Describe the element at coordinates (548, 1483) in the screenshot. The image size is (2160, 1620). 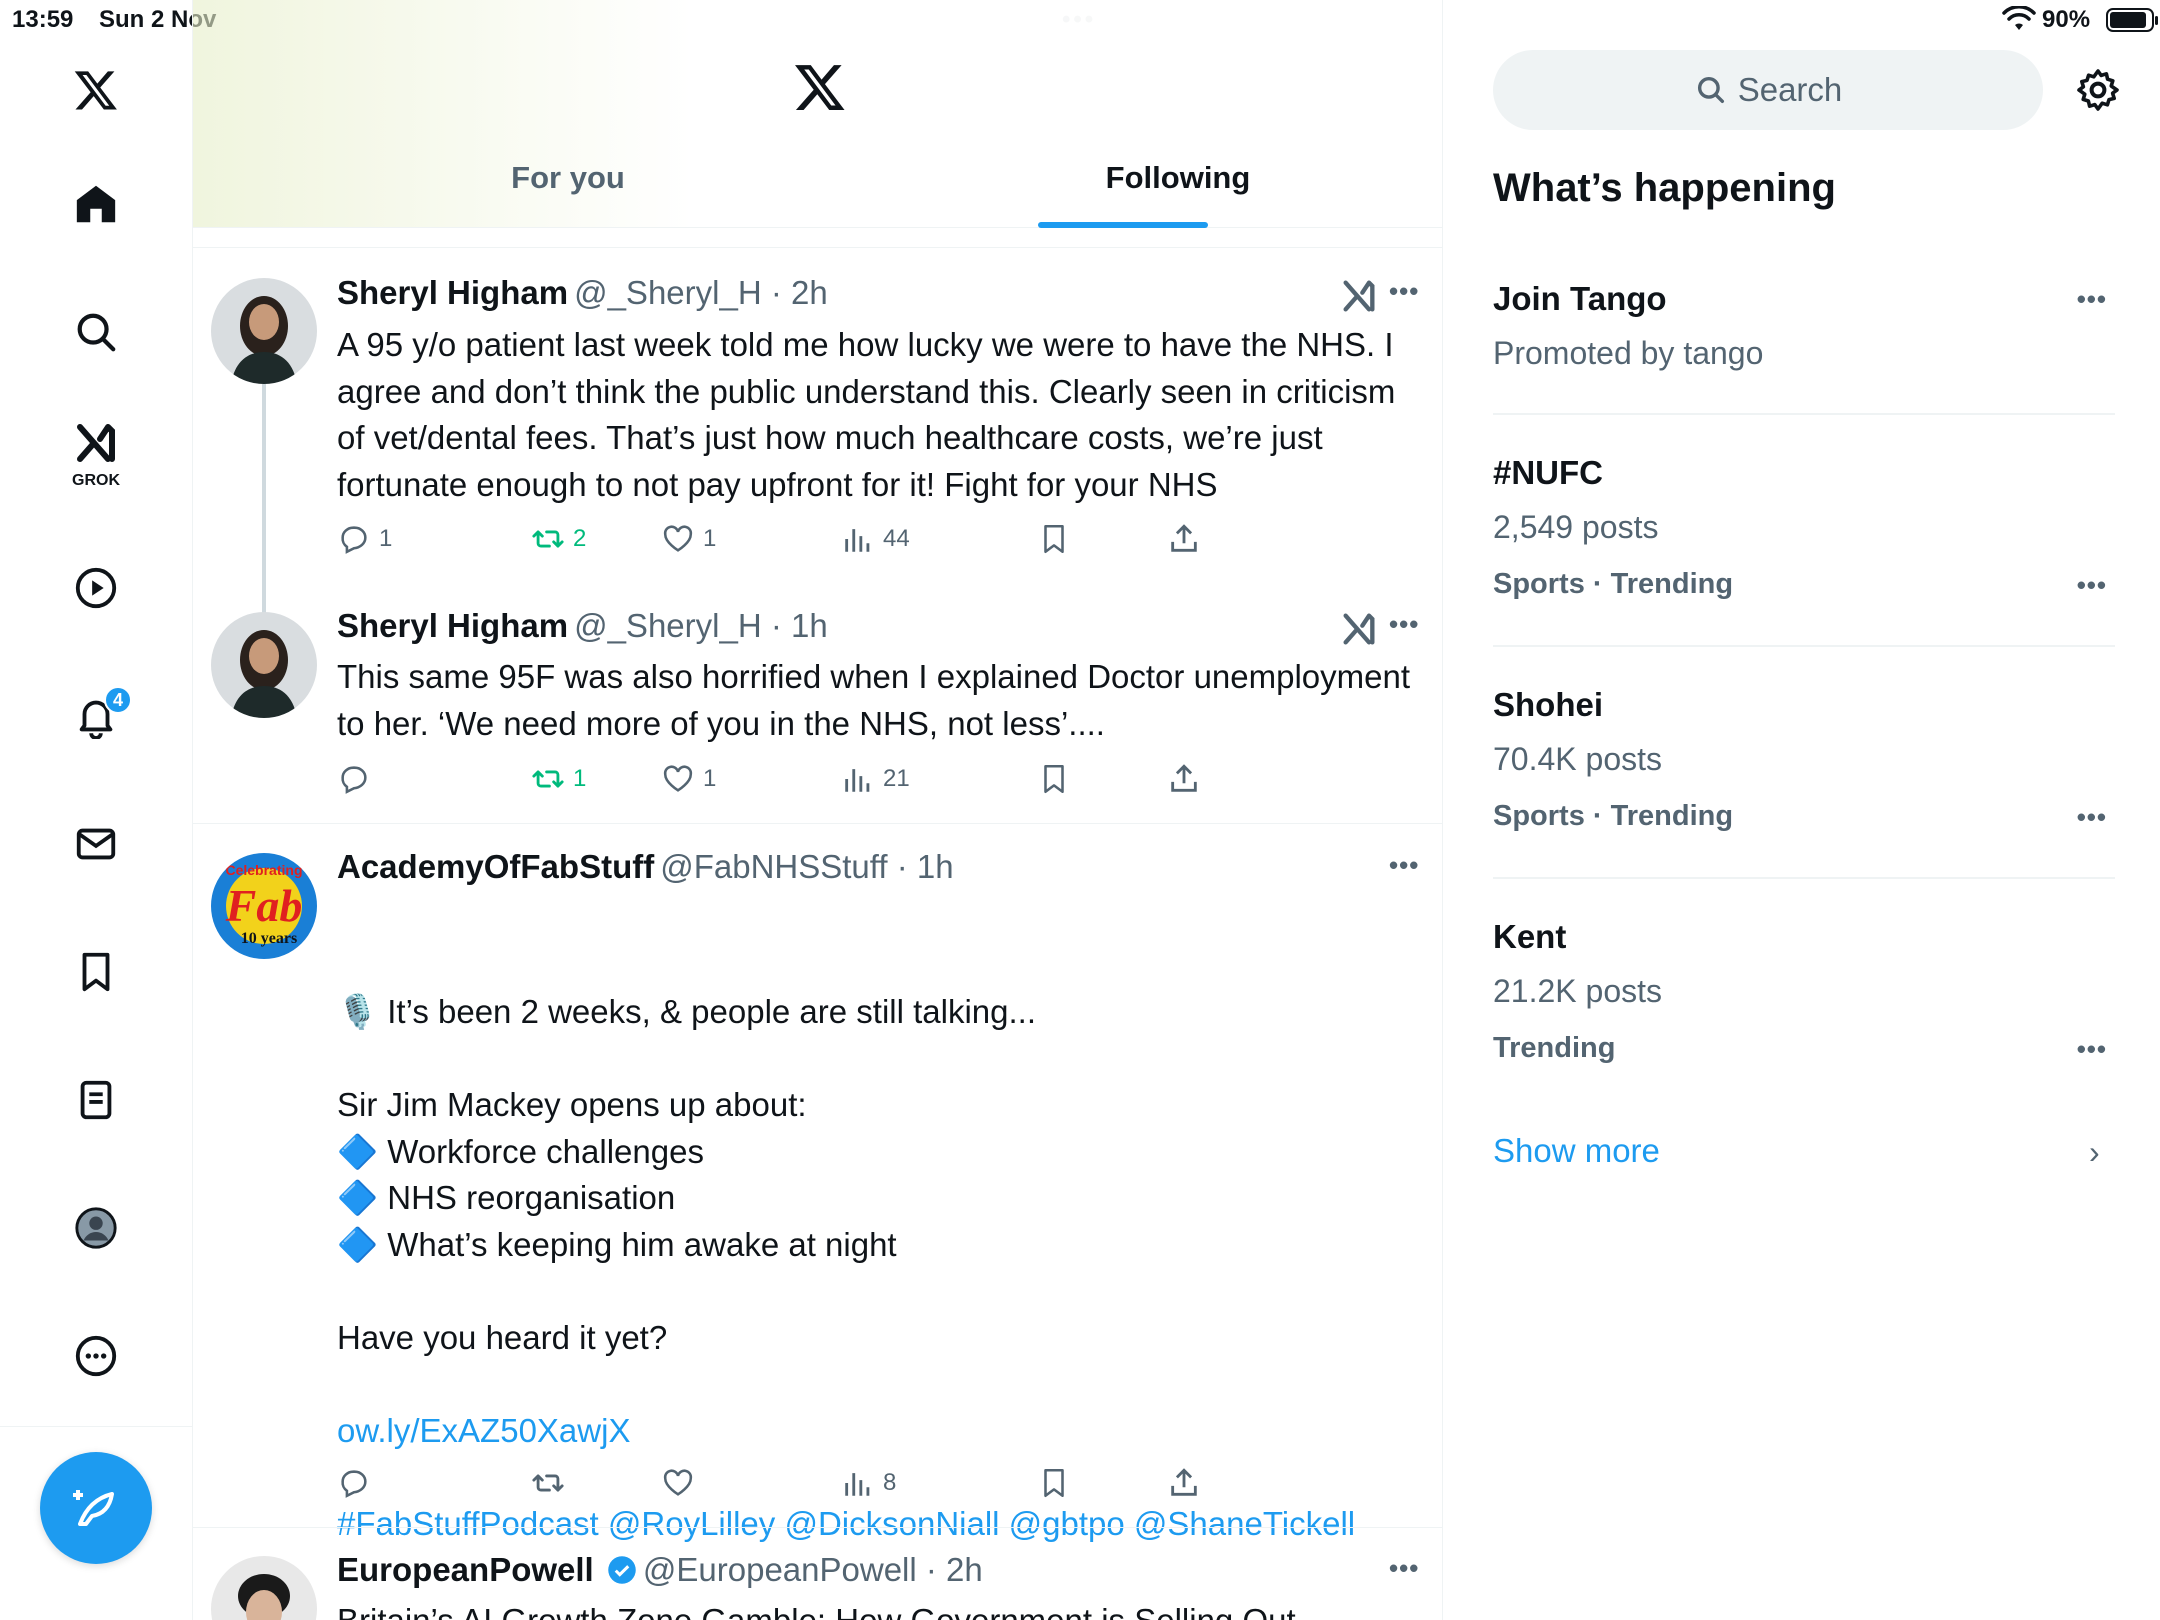
I see `repost-icon` at that location.